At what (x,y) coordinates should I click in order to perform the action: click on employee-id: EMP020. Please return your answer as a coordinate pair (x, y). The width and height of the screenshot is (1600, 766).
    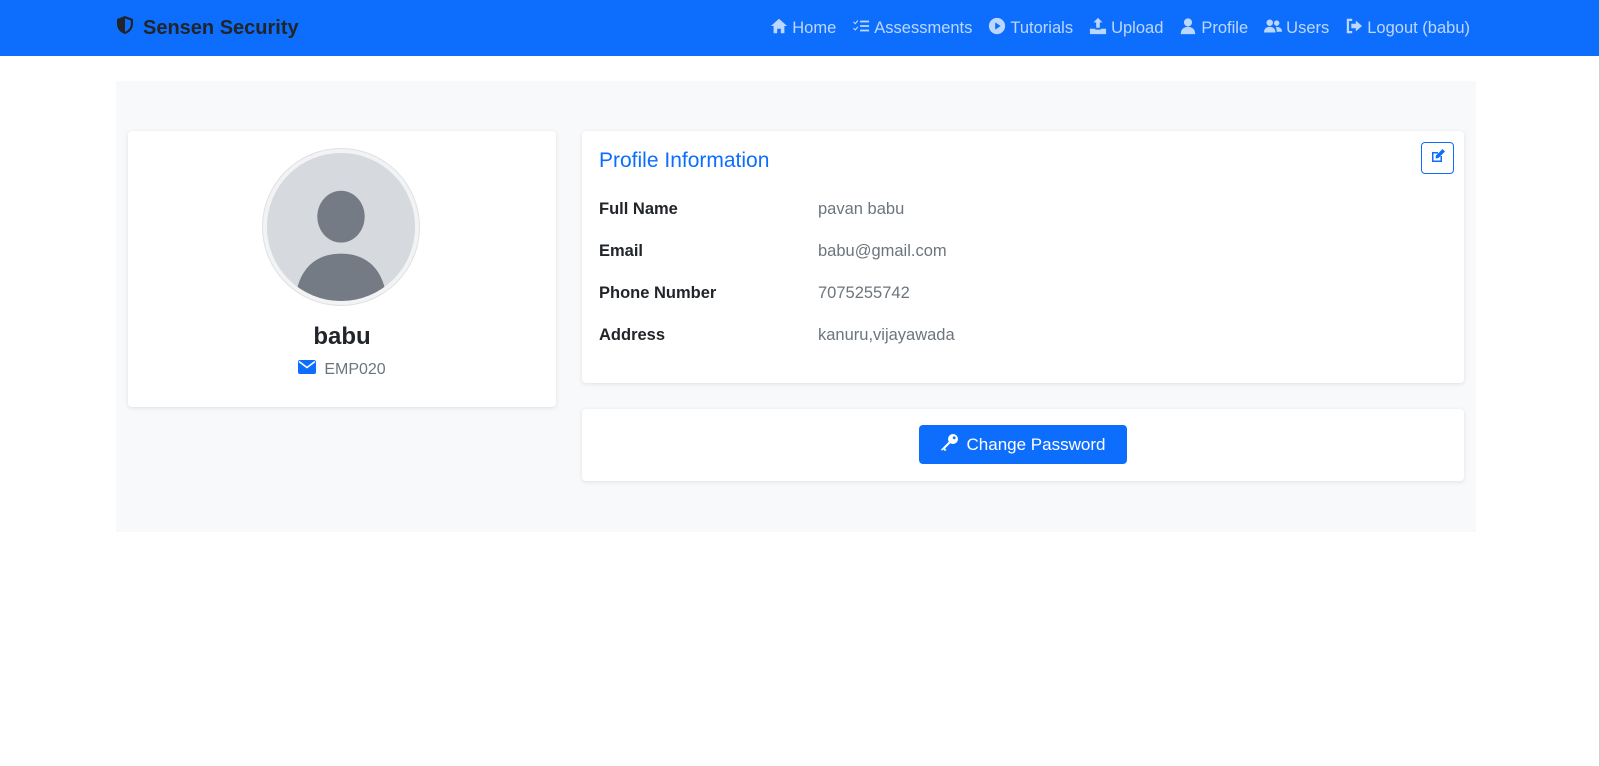
    Looking at the image, I should click on (342, 369).